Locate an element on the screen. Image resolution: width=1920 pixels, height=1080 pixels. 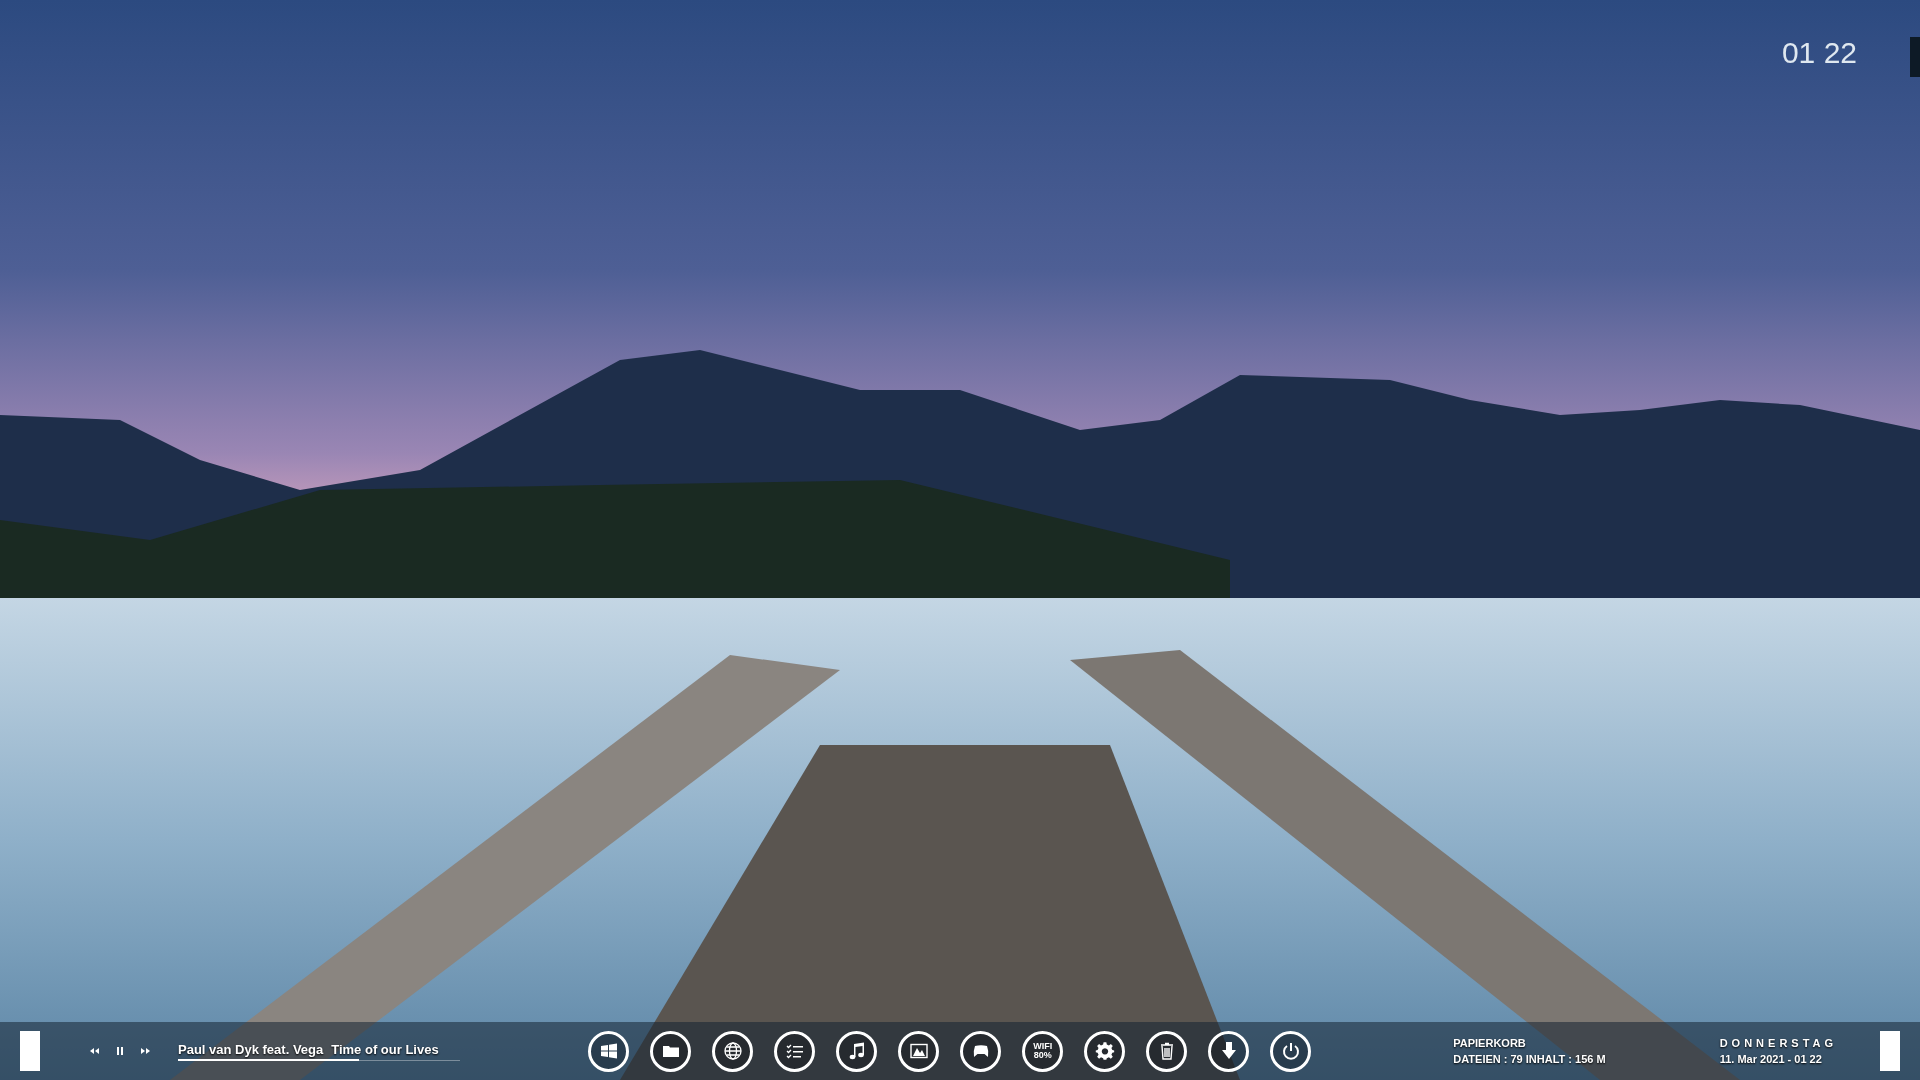
next-icon is located at coordinates (146, 1051).